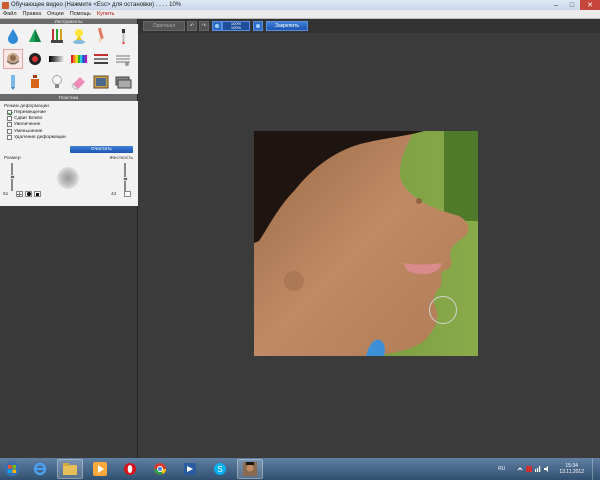 This screenshot has height=480, width=600. Describe the element at coordinates (32, 14) in the screenshot. I see `menu-edit: Правка` at that location.